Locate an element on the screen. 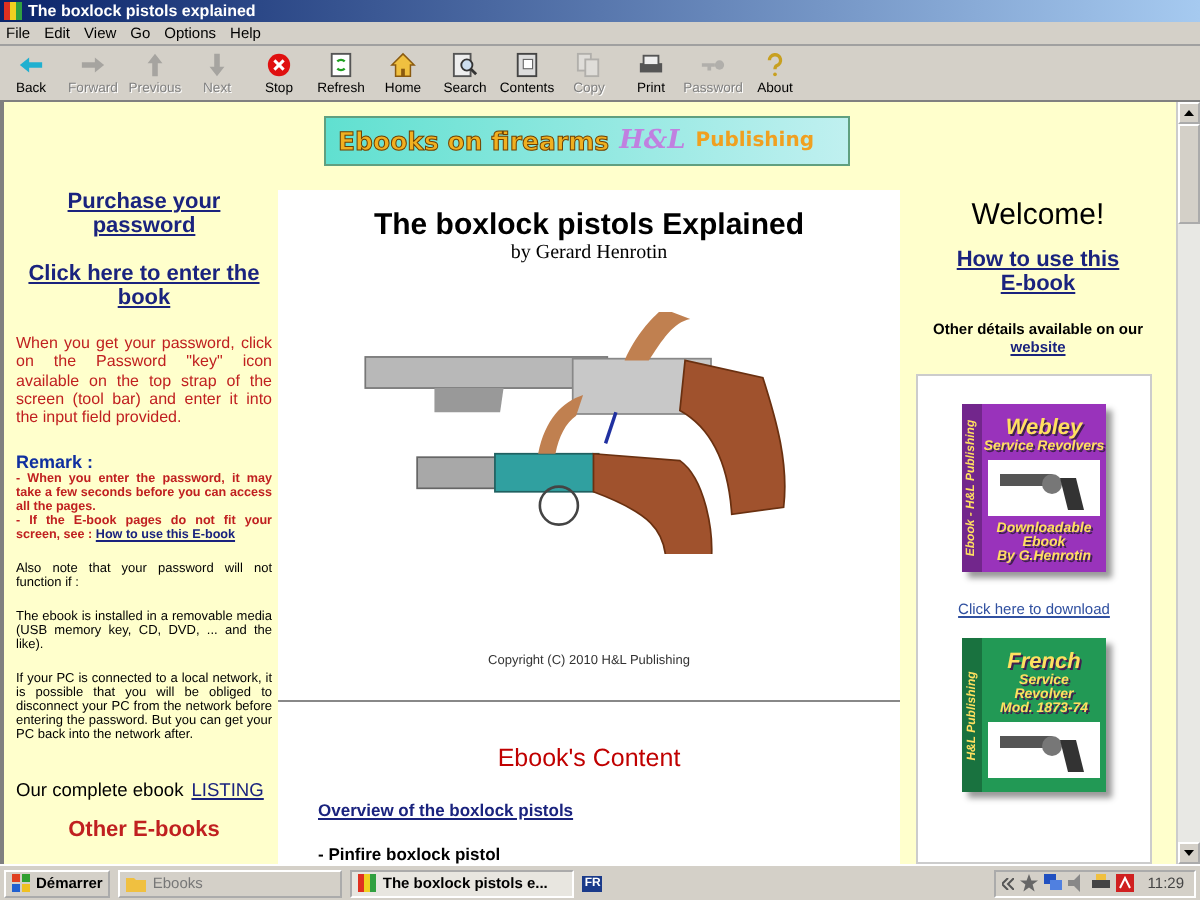 This screenshot has height=900, width=1200. how-to-link: How to use this E-book is located at coordinates (1038, 272).